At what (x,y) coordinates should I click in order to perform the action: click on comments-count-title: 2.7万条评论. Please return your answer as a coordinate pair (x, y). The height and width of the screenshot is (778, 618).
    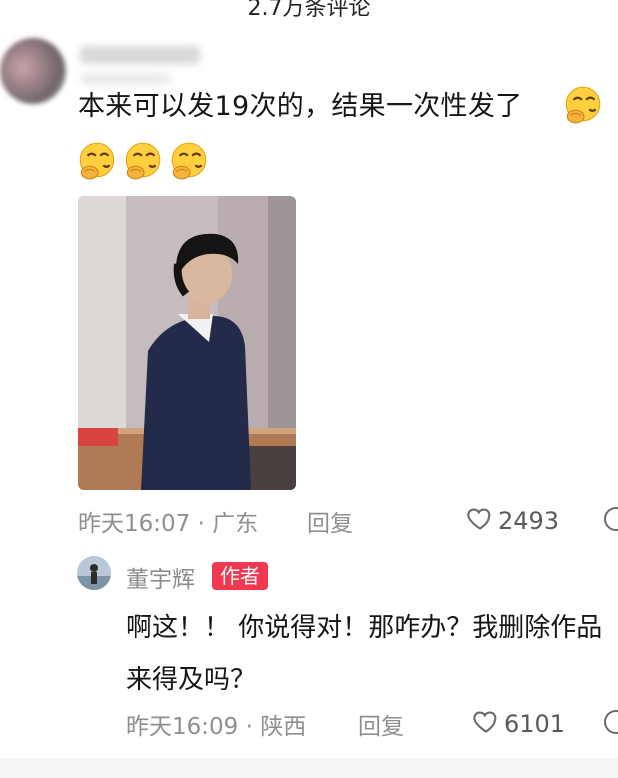
    Looking at the image, I should click on (309, 10).